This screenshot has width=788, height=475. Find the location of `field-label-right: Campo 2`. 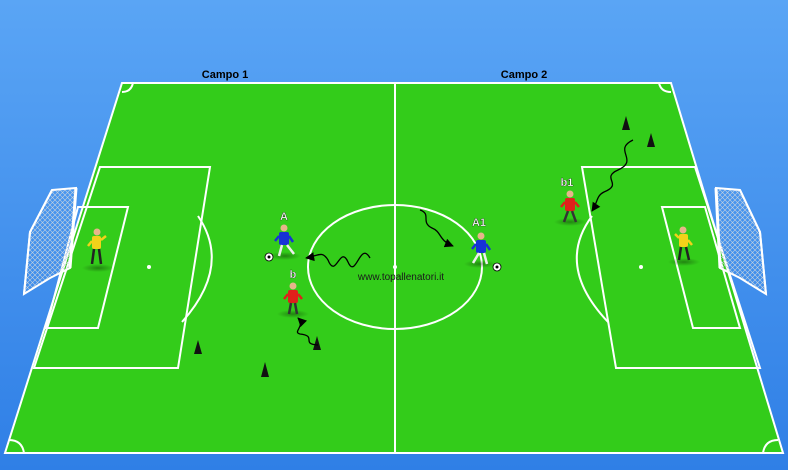

field-label-right: Campo 2 is located at coordinates (524, 75).